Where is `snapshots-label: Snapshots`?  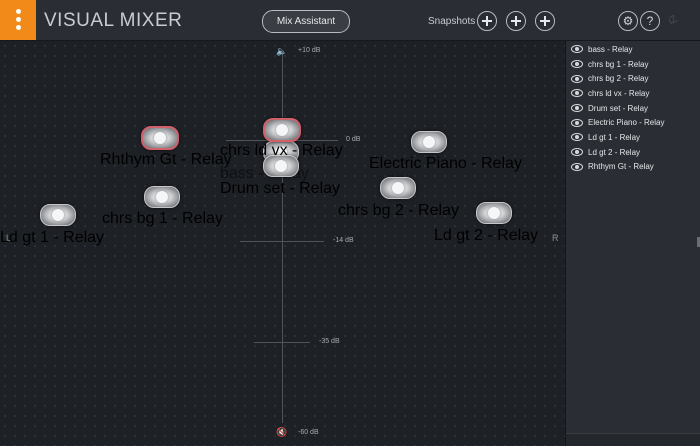
snapshots-label: Snapshots is located at coordinates (452, 21).